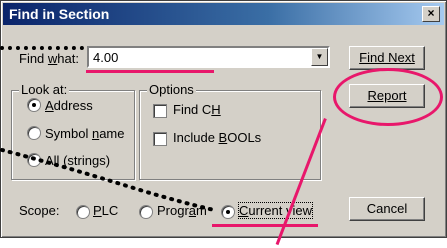  I want to click on annotation-circle-report, so click(388, 97).